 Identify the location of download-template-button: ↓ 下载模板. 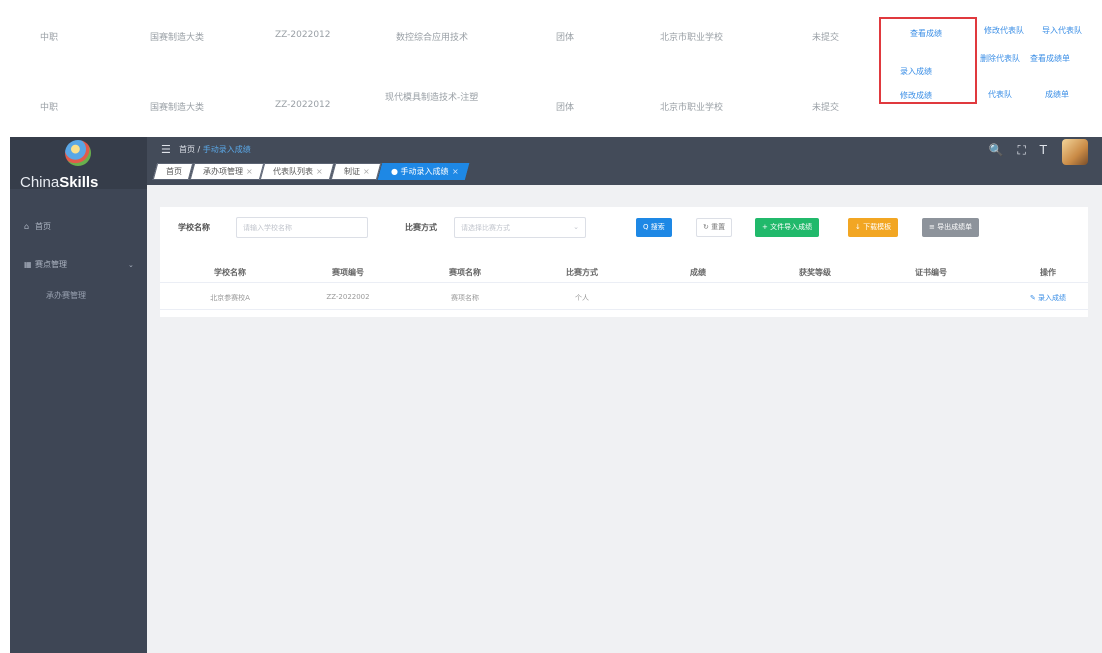
(873, 227).